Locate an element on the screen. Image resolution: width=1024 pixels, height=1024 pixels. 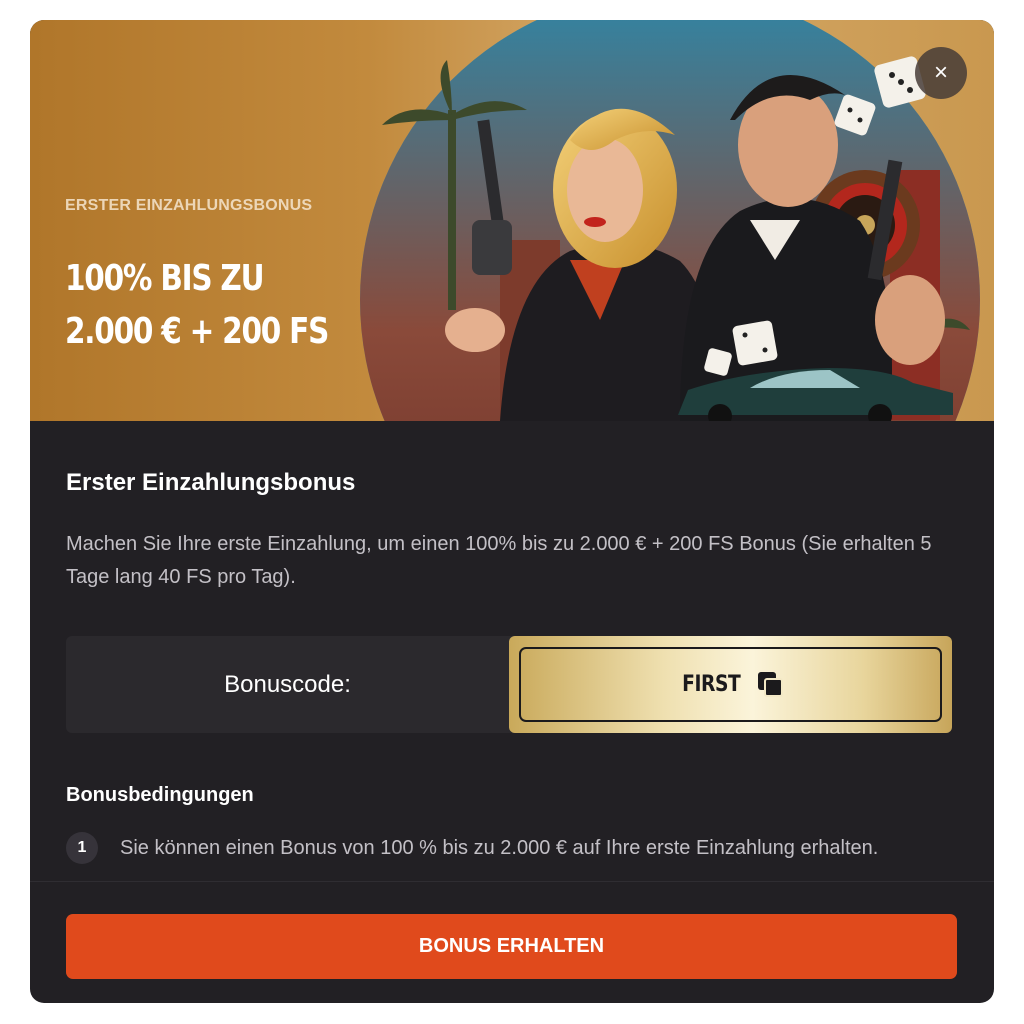
conditions-title: Bonusbedingungen is located at coordinates (160, 795).